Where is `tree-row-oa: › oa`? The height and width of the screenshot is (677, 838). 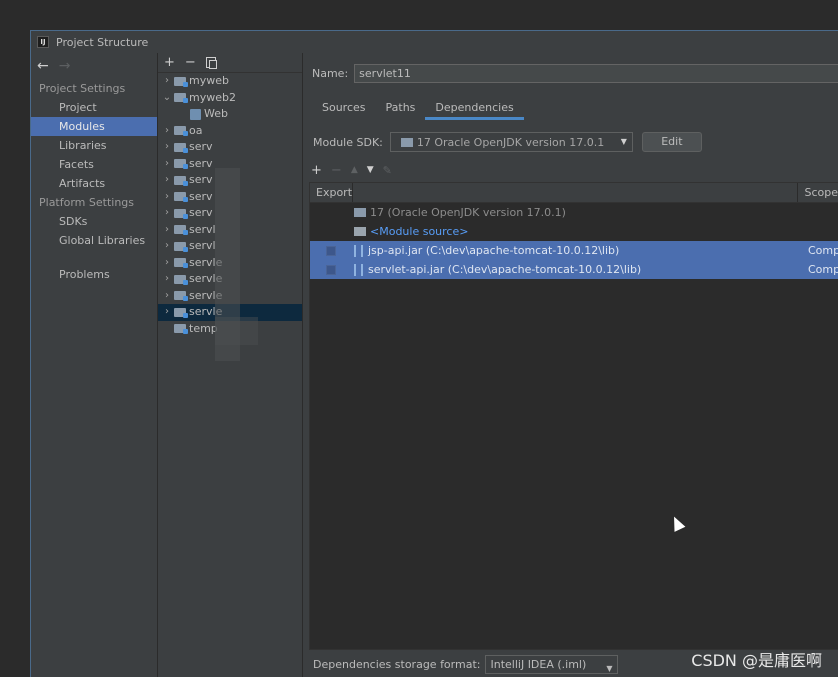 tree-row-oa: › oa is located at coordinates (230, 131).